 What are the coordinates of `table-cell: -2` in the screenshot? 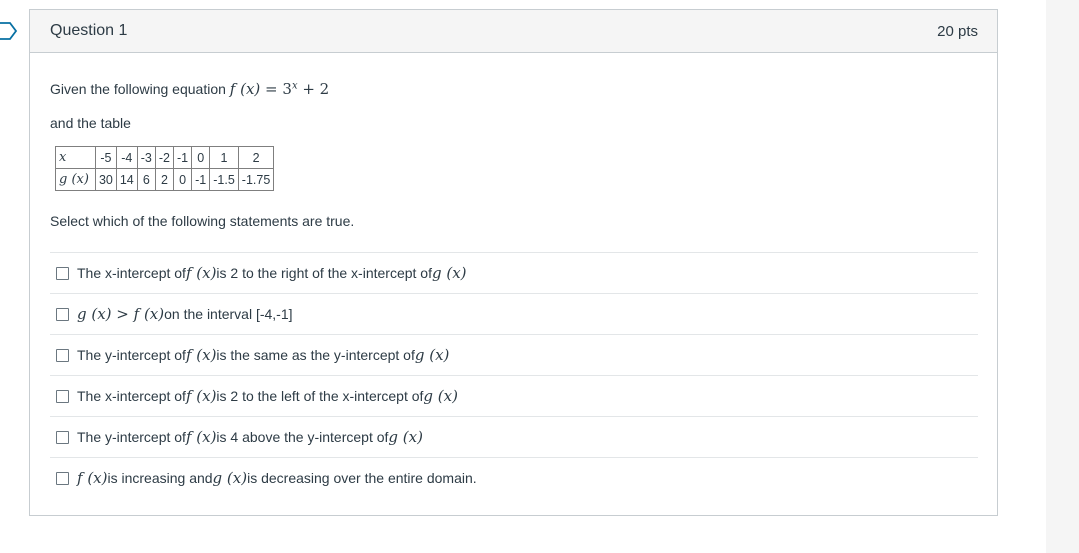 It's located at (164, 157).